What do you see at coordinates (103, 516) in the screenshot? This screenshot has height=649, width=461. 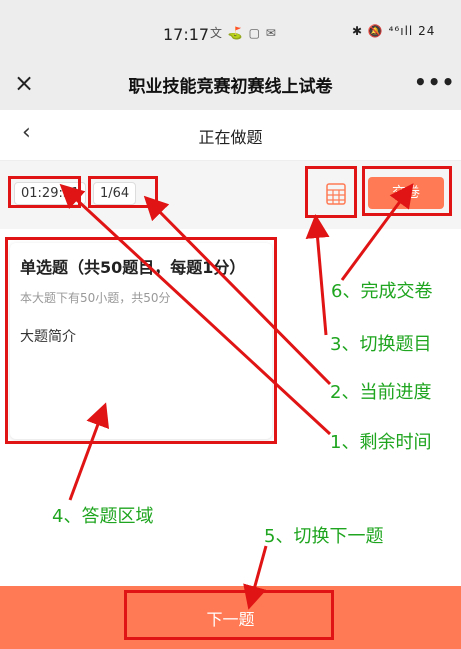 I see `annotation-answer-area: 4、答题区域` at bounding box center [103, 516].